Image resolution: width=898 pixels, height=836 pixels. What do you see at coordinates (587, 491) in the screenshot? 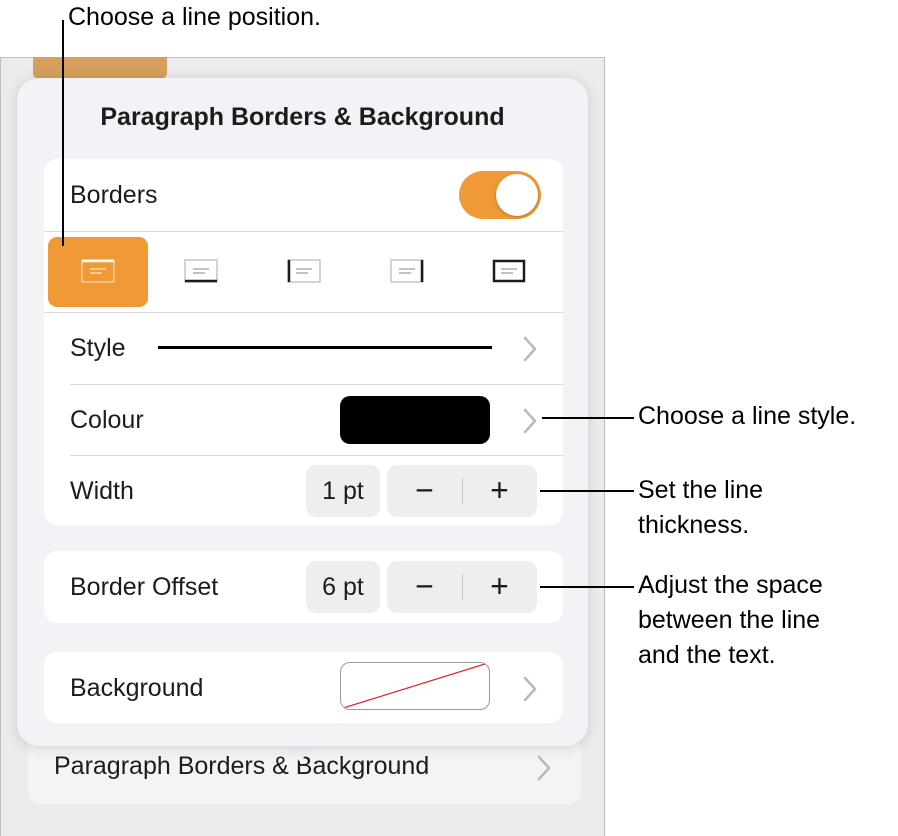
I see `callout-leader-thickness` at bounding box center [587, 491].